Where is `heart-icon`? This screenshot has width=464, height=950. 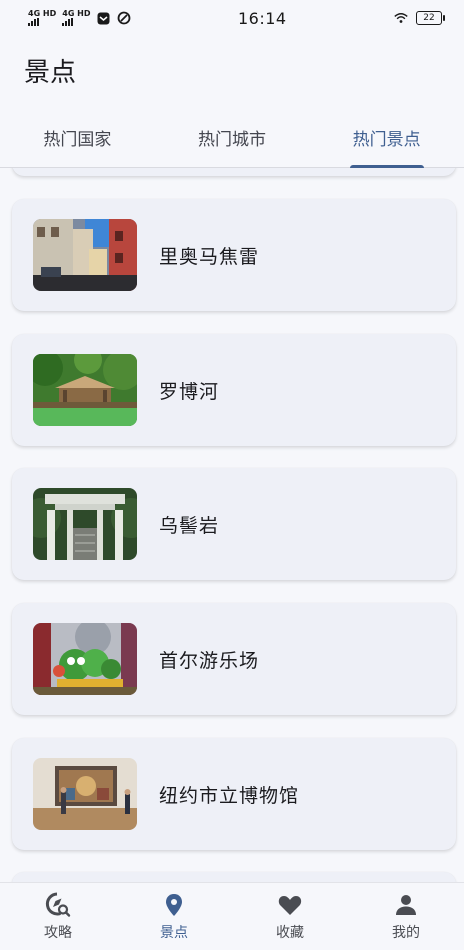 heart-icon is located at coordinates (290, 905).